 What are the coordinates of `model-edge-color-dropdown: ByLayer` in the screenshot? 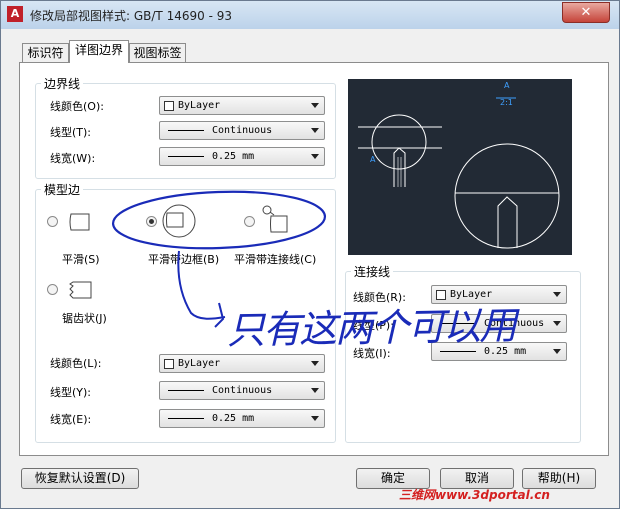 It's located at (242, 363).